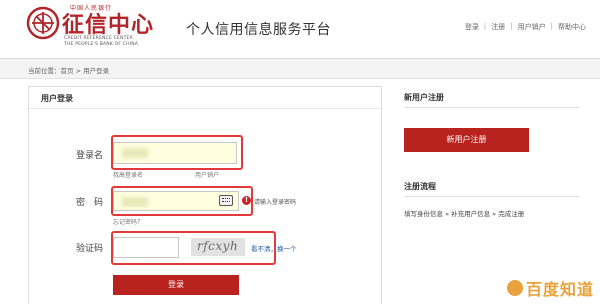 The height and width of the screenshot is (304, 600). Describe the element at coordinates (472, 27) in the screenshot. I see `top-link-login: 登录` at that location.